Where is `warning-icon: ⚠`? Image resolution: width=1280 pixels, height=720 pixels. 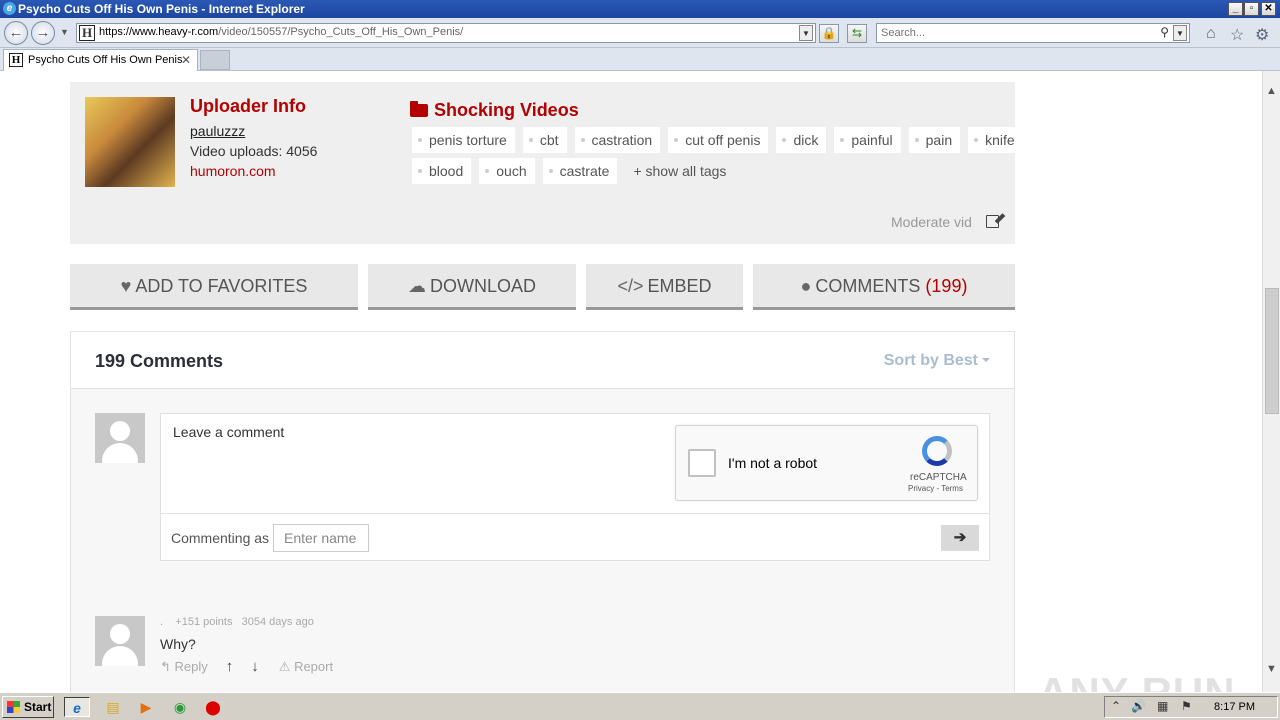
warning-icon: ⚠ is located at coordinates (284, 666).